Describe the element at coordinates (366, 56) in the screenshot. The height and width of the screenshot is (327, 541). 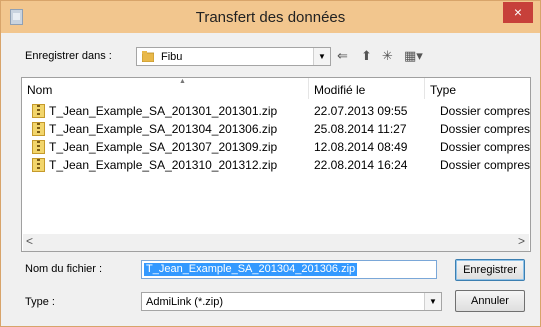
I see `folder-up-icon: ⬆` at that location.